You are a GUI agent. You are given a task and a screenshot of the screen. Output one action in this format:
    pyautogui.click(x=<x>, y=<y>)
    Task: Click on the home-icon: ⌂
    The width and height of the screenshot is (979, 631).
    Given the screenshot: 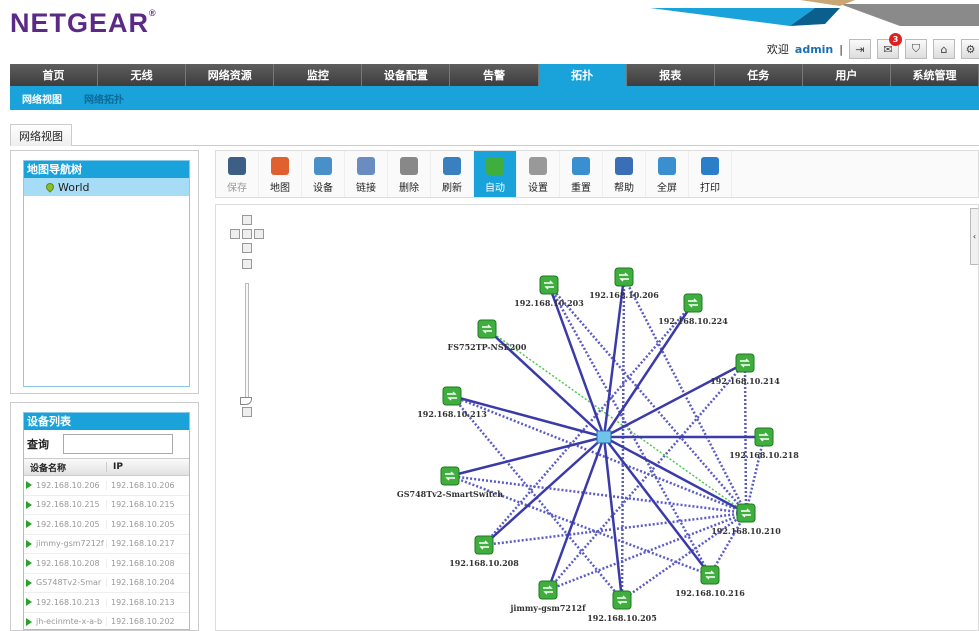 What is the action you would take?
    pyautogui.click(x=944, y=49)
    